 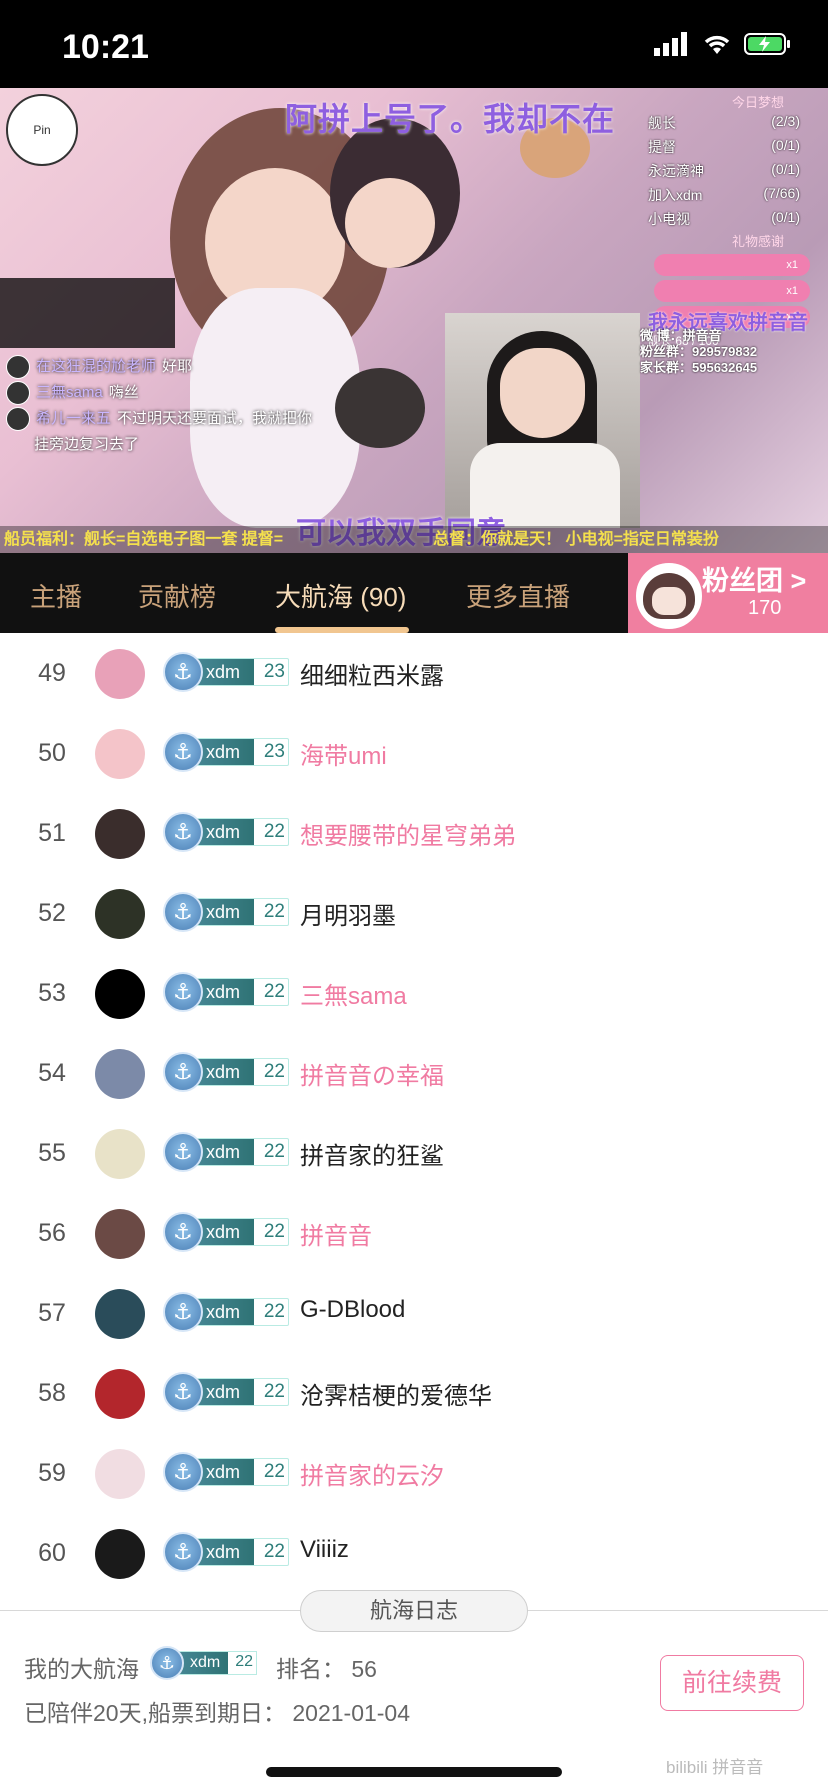 I want to click on list-item: 58 ⚓ xdm 22 沧霁桔梗的爱德华, so click(x=414, y=1393).